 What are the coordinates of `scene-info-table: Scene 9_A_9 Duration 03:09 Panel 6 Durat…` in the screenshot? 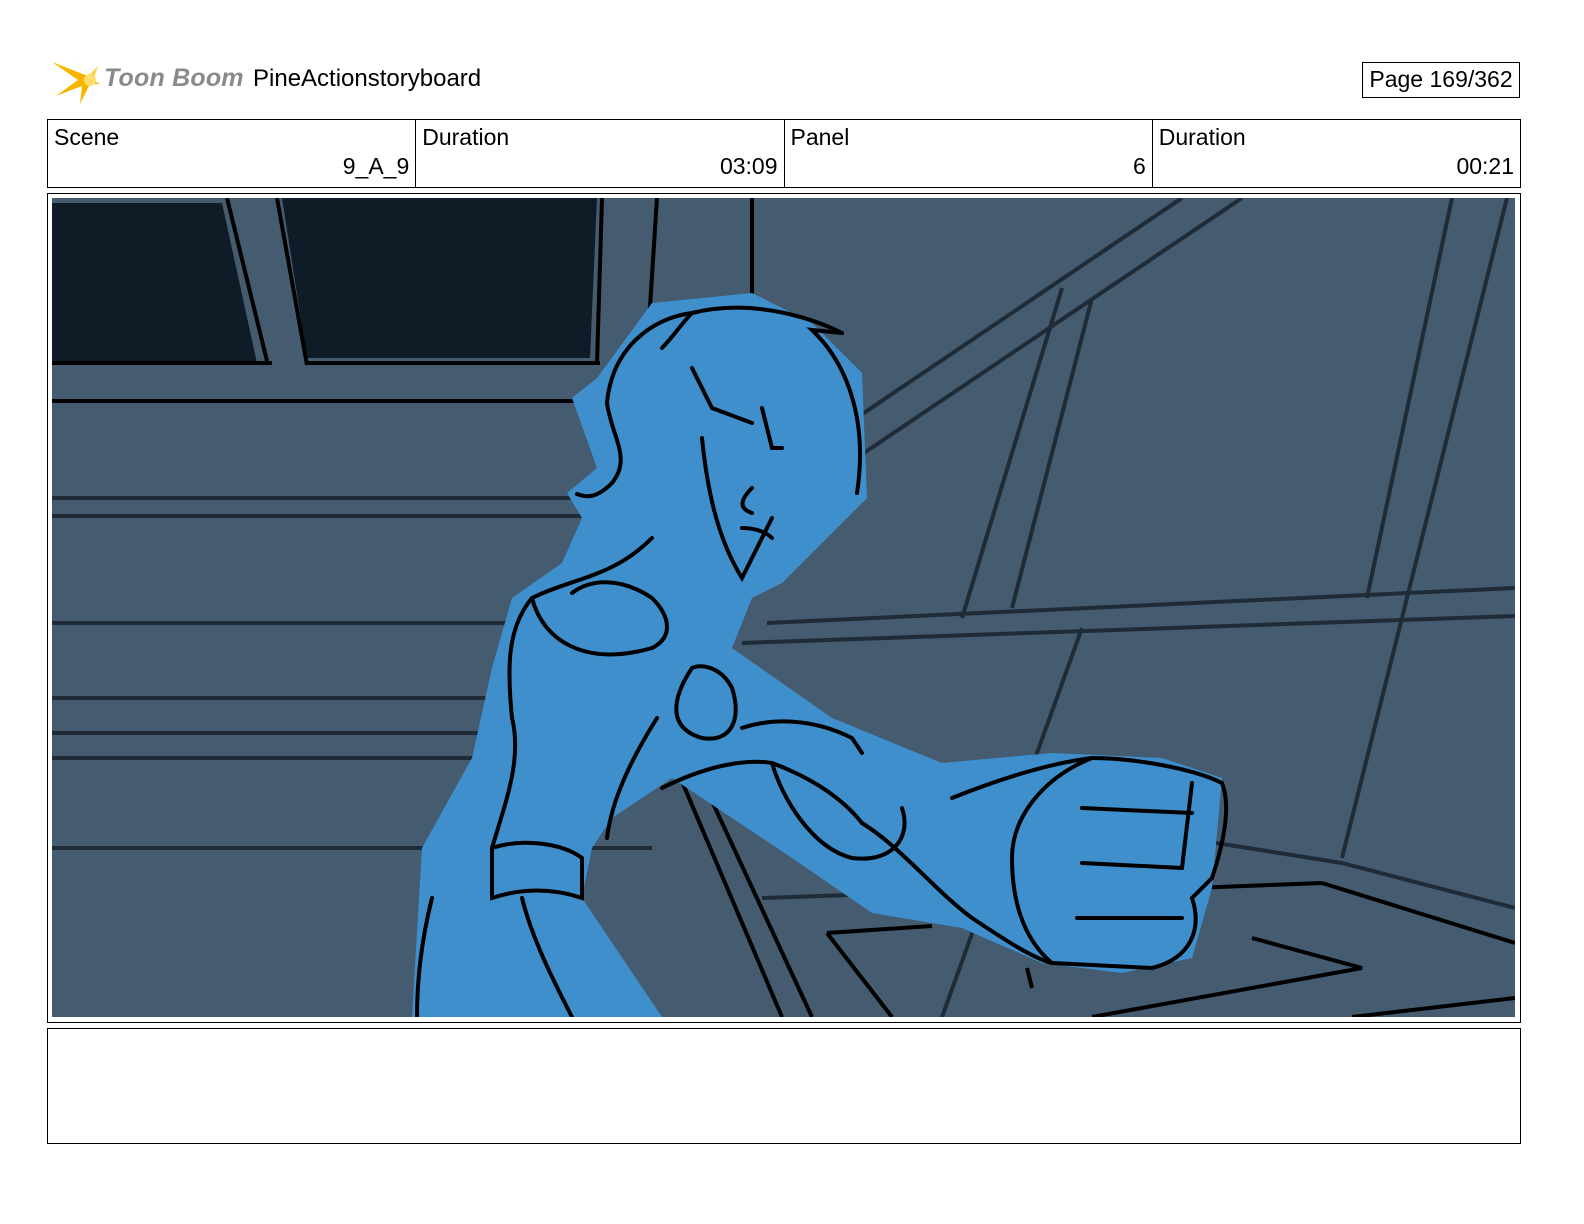 It's located at (784, 153).